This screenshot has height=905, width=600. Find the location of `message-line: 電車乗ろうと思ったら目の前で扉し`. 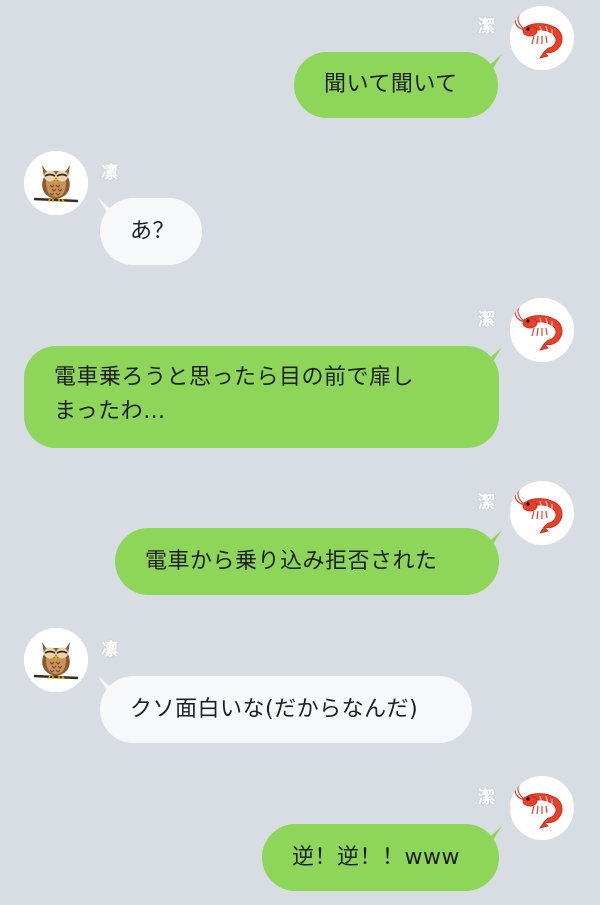

message-line: 電車乗ろうと思ったら目の前で扉し is located at coordinates (234, 377).